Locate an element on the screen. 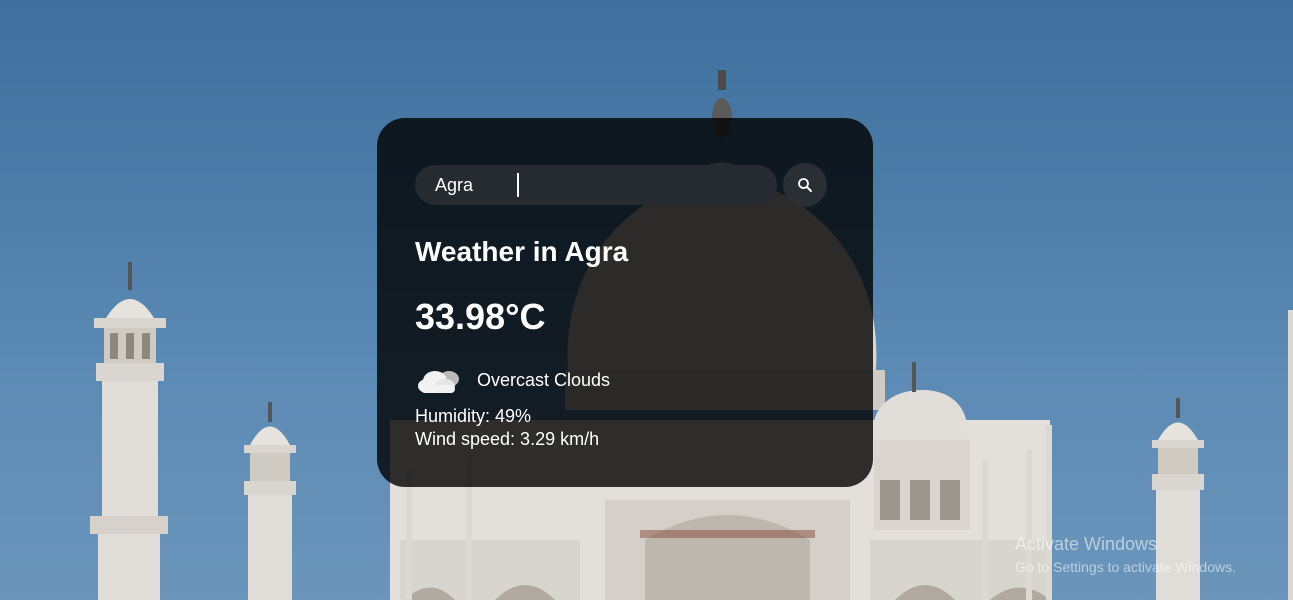  temperature: 33.98°C is located at coordinates (480, 316).